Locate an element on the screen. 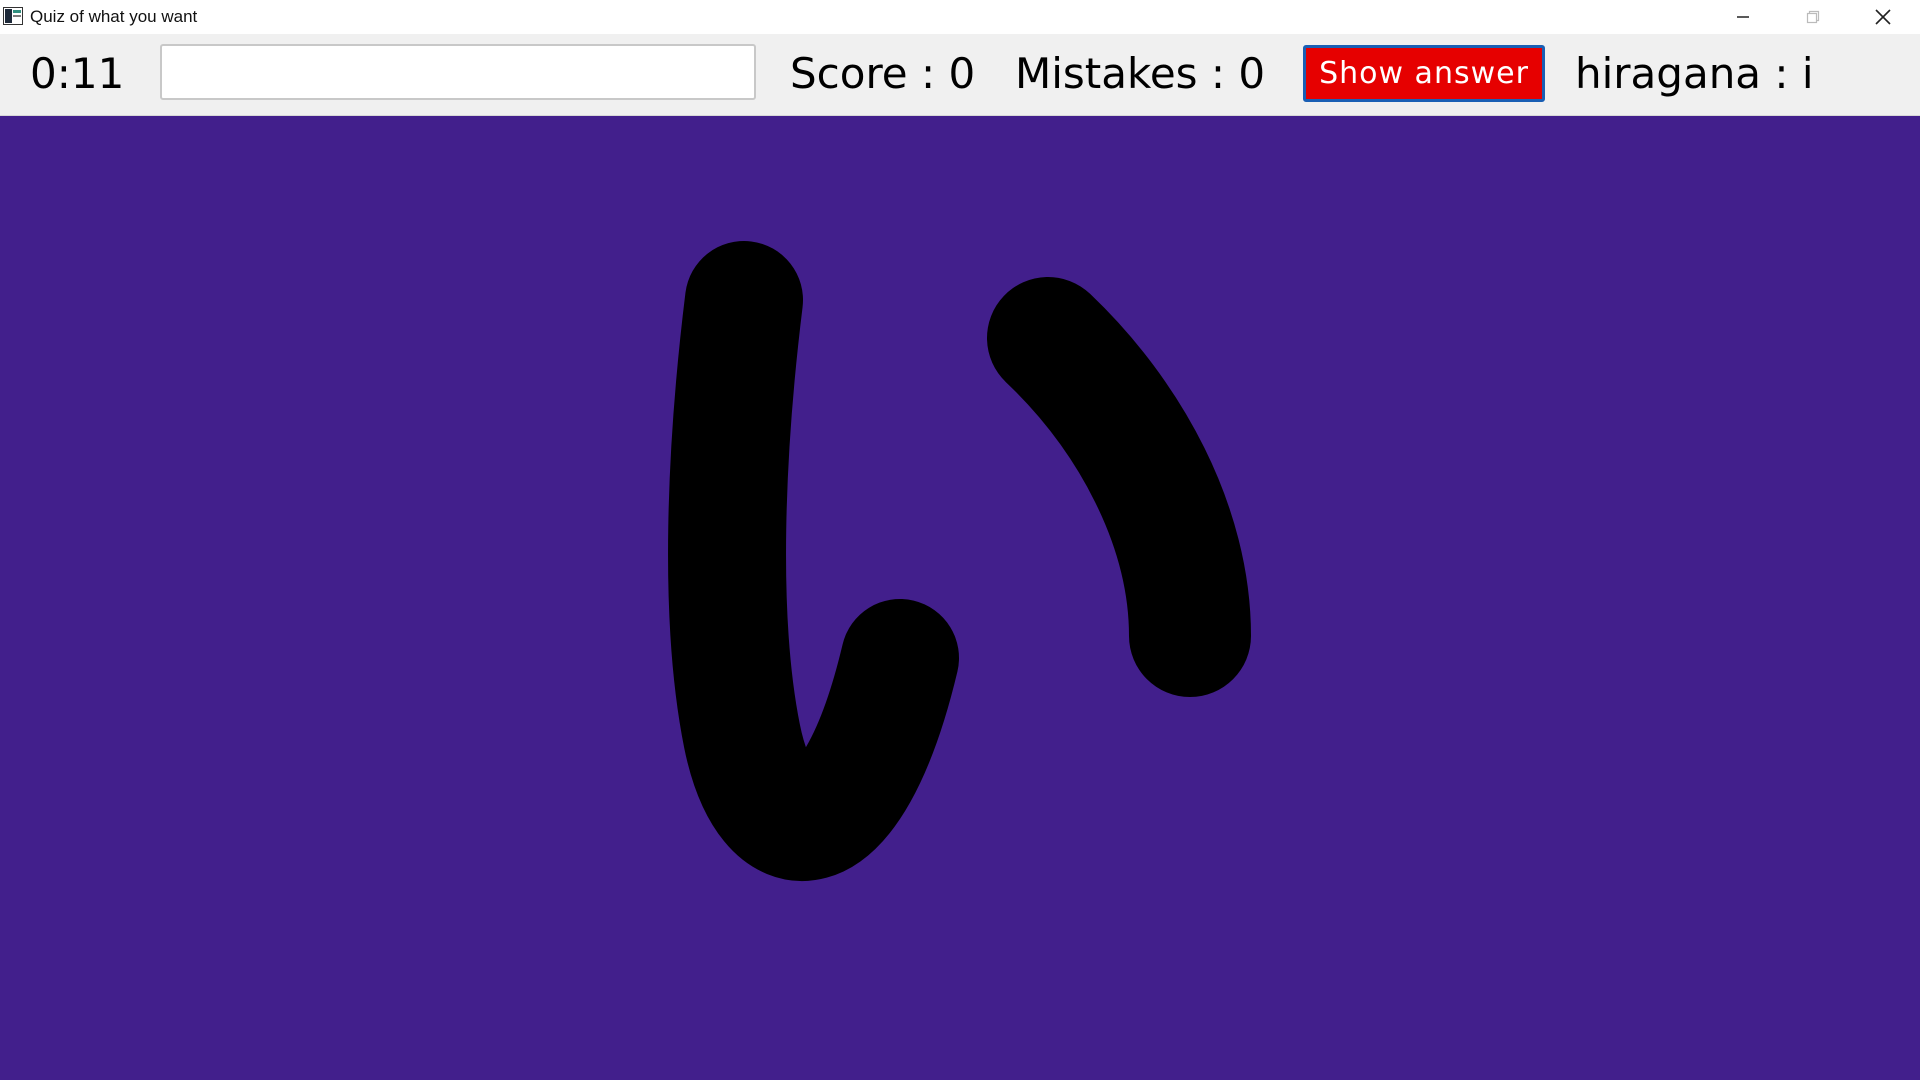  character-stroke-left is located at coordinates (813, 561).